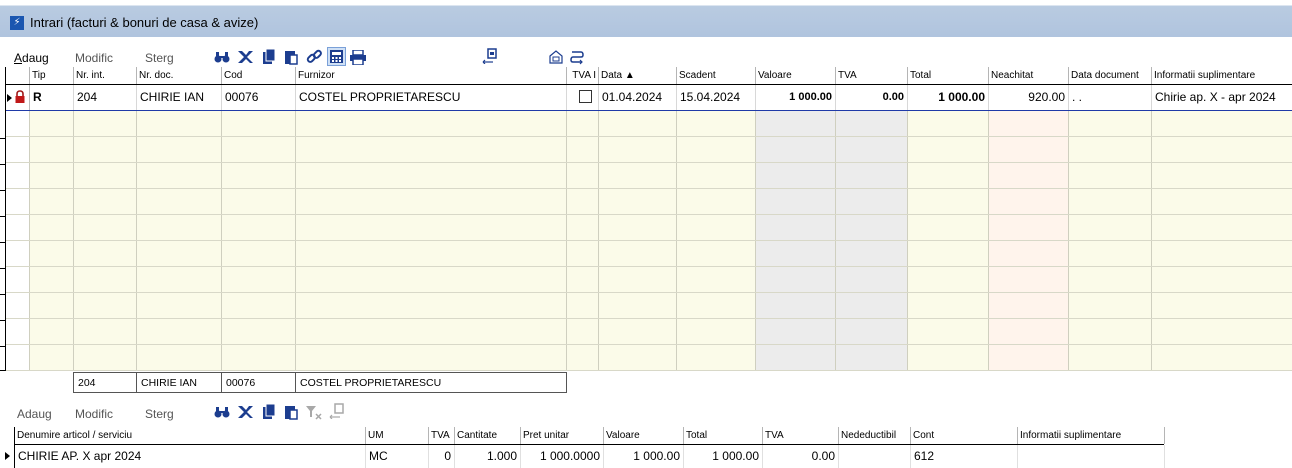  I want to click on header-indicator, so click(18, 75).